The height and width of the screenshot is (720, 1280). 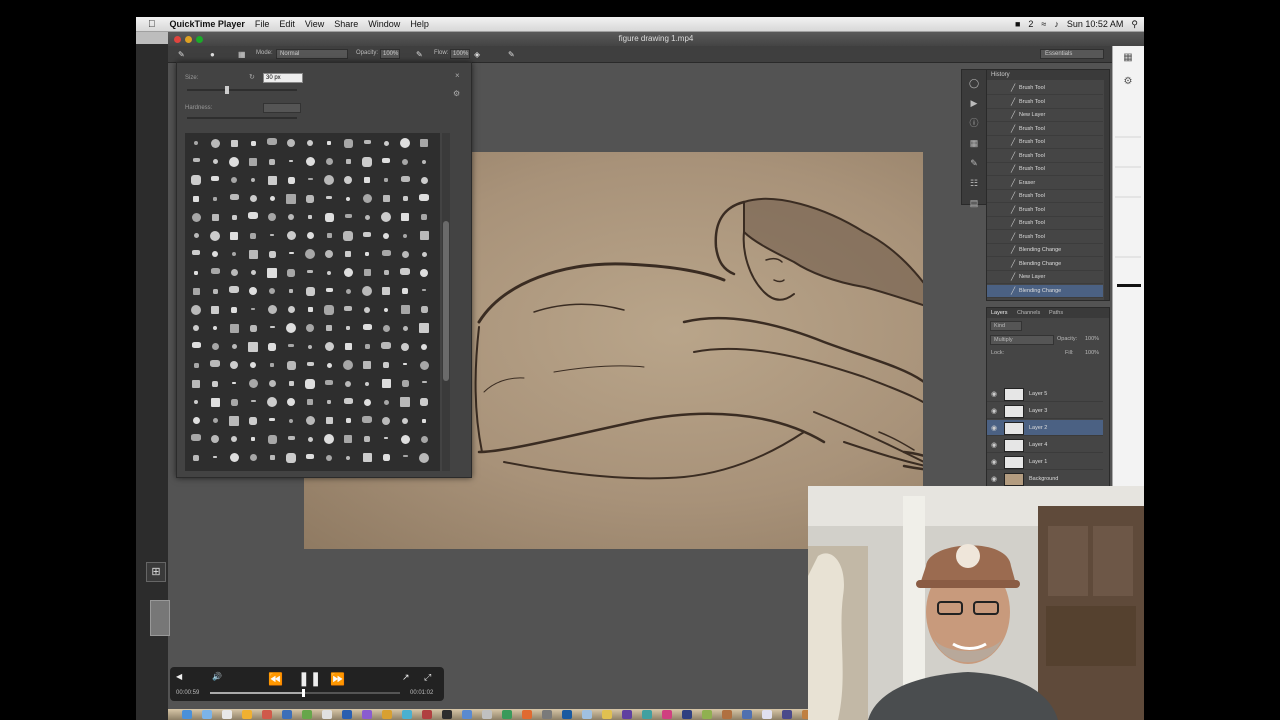 I want to click on menu-window: Window, so click(x=384, y=24).